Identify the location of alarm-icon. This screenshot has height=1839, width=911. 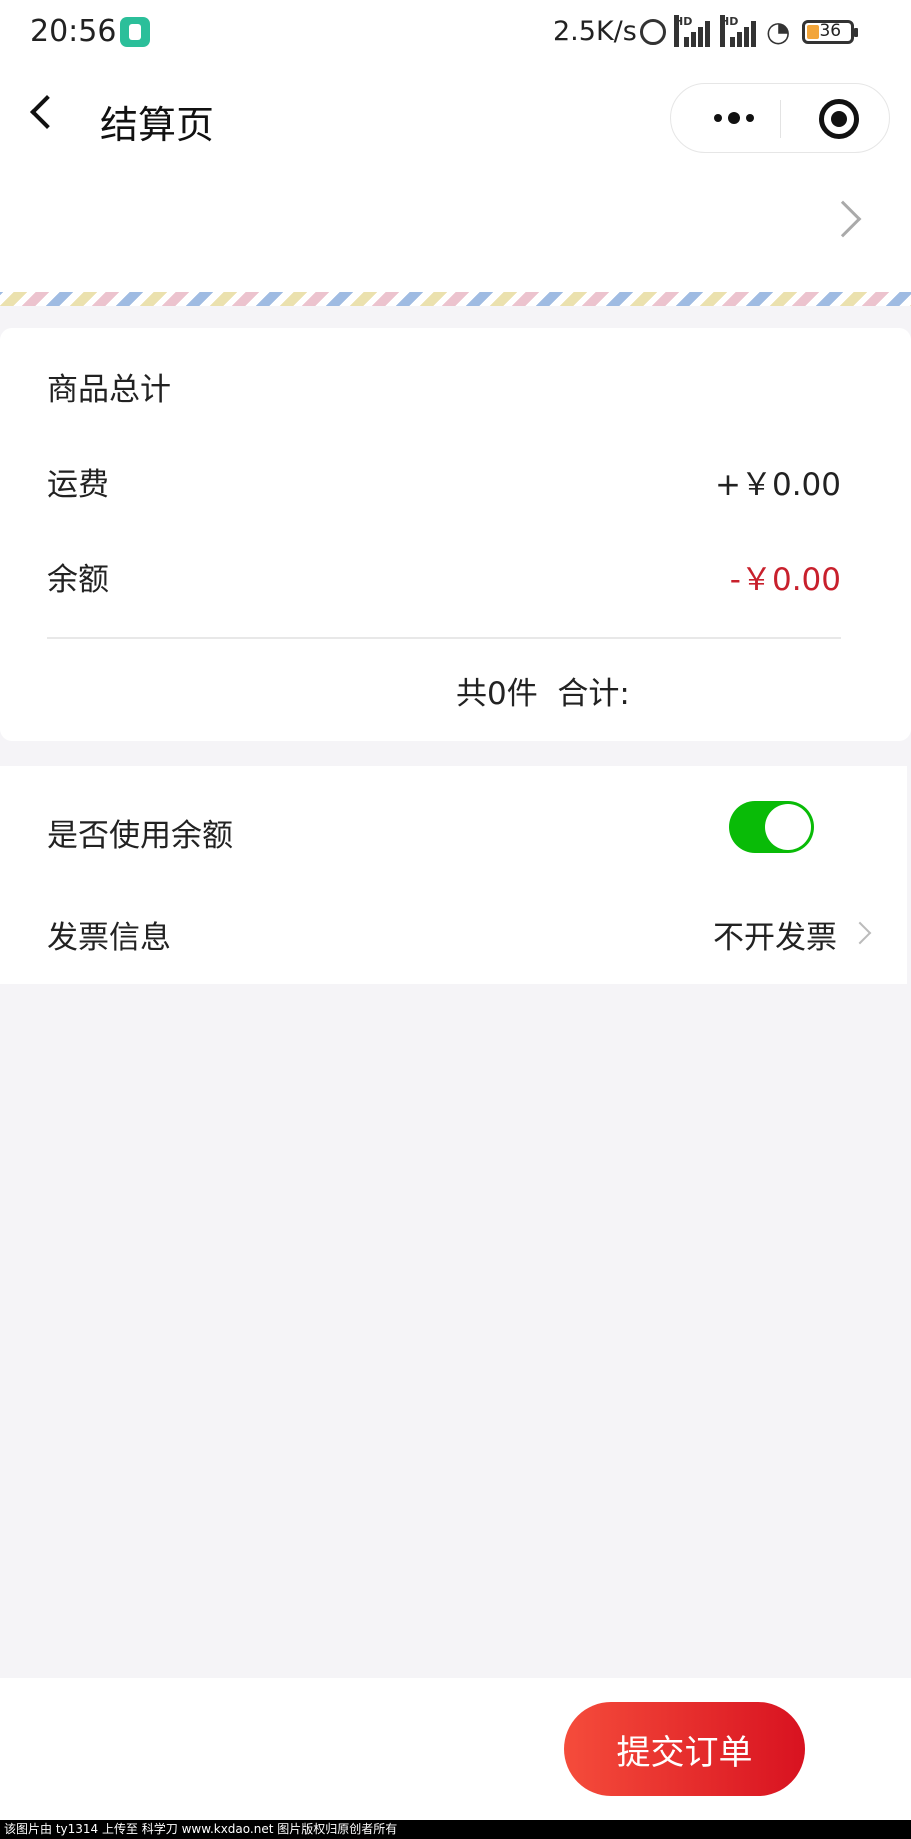
(653, 32).